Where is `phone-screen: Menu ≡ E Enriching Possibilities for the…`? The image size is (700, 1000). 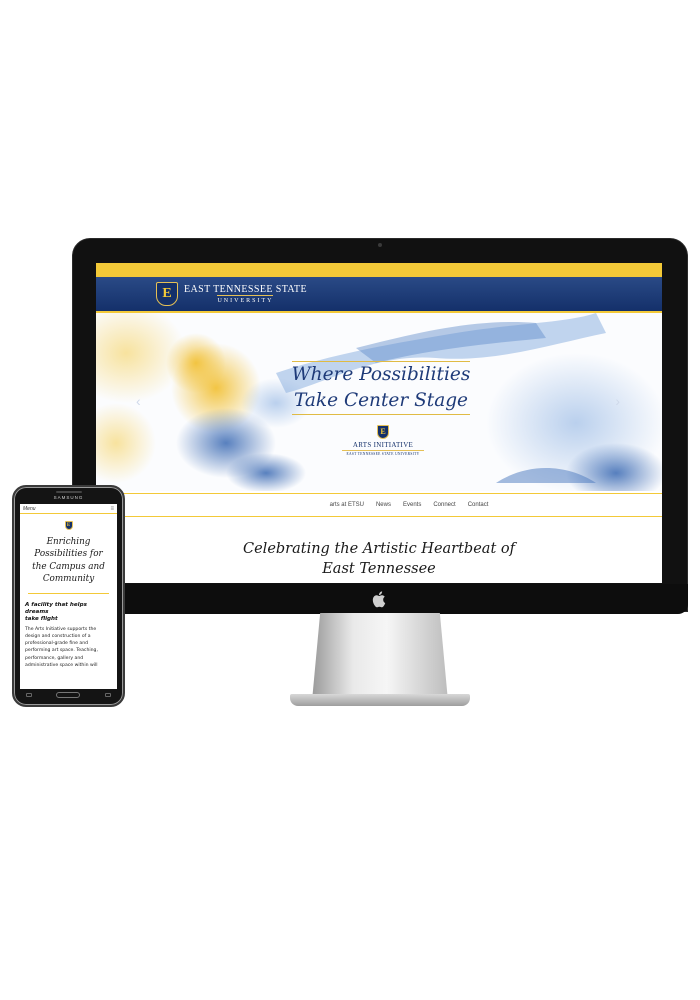 phone-screen: Menu ≡ E Enriching Possibilities for the… is located at coordinates (68, 596).